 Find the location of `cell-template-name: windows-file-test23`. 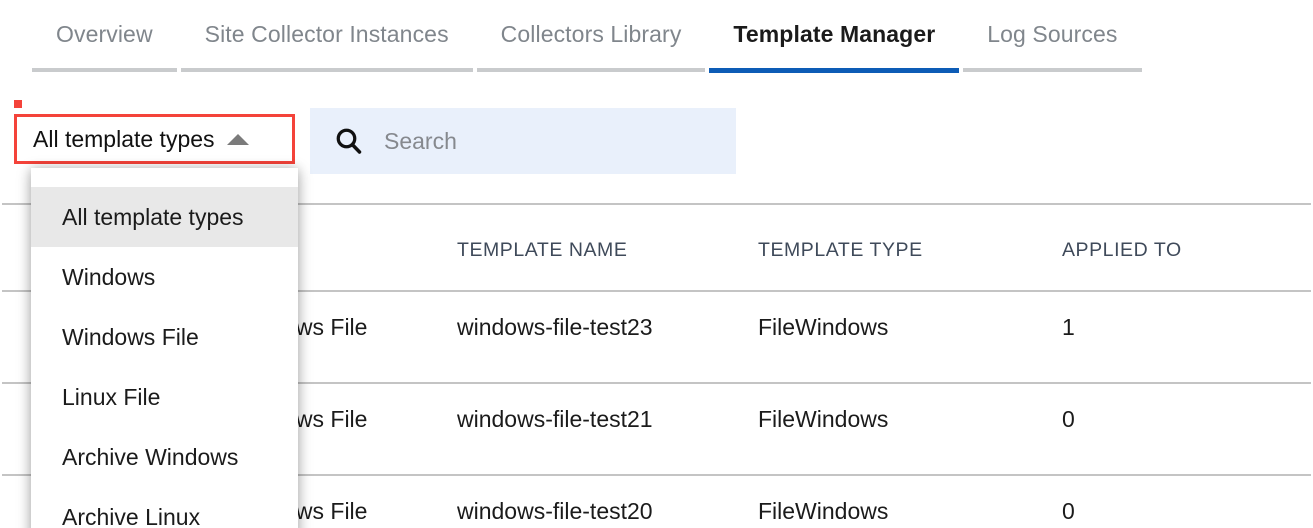

cell-template-name: windows-file-test23 is located at coordinates (555, 327).